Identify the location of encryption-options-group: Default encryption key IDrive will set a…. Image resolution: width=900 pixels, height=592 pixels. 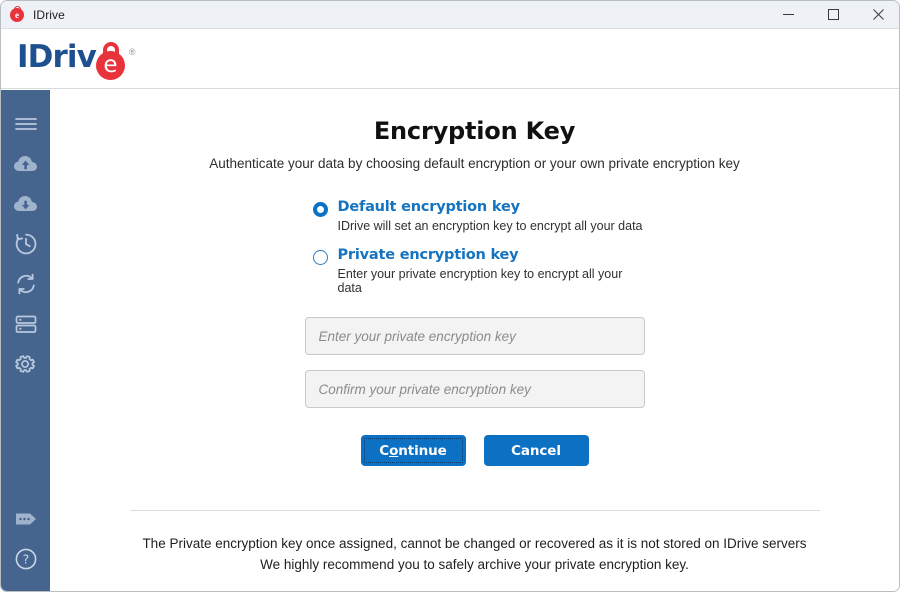
(475, 247).